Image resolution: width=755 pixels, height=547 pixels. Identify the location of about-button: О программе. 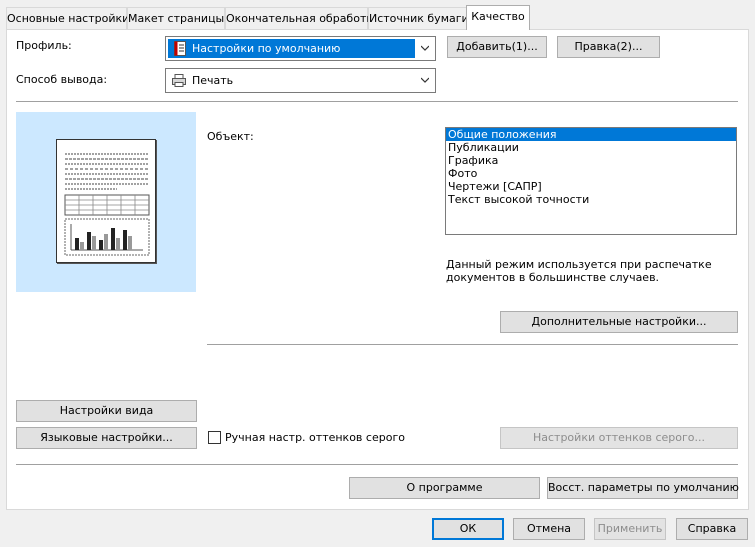
(444, 488).